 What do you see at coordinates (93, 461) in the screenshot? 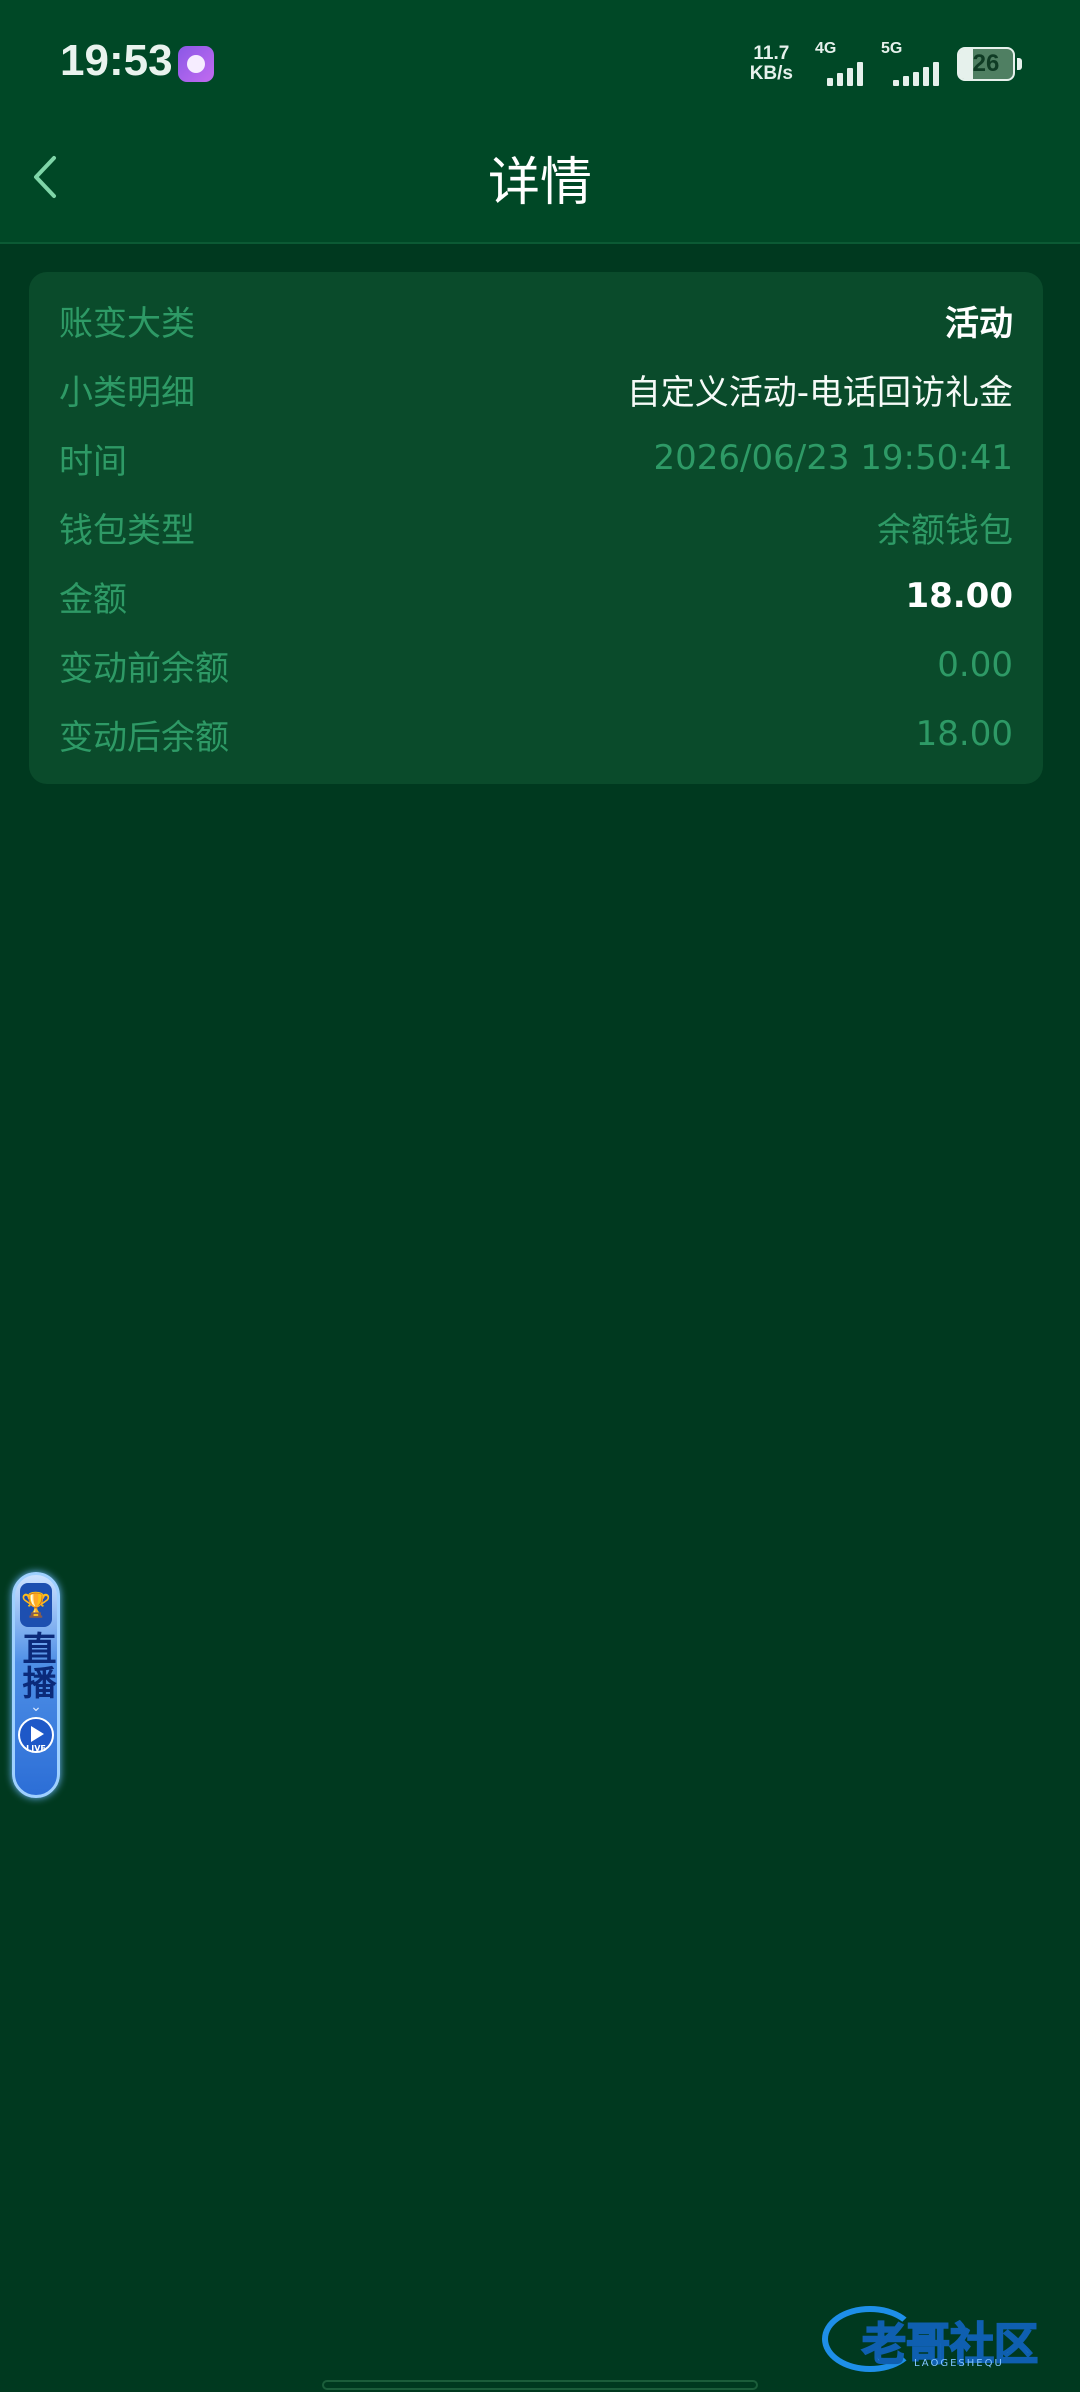
I see `detail-label: 时间` at bounding box center [93, 461].